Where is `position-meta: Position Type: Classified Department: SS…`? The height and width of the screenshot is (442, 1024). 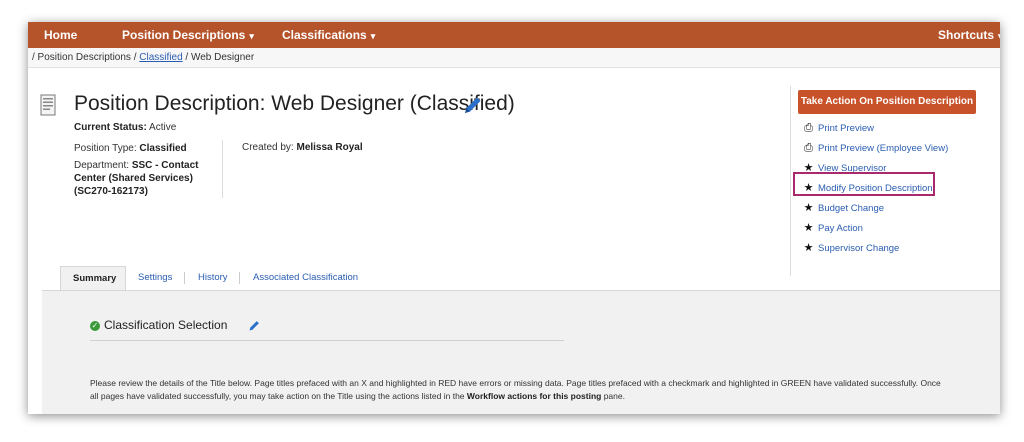
position-meta: Position Type: Classified Department: SS… is located at coordinates (149, 170).